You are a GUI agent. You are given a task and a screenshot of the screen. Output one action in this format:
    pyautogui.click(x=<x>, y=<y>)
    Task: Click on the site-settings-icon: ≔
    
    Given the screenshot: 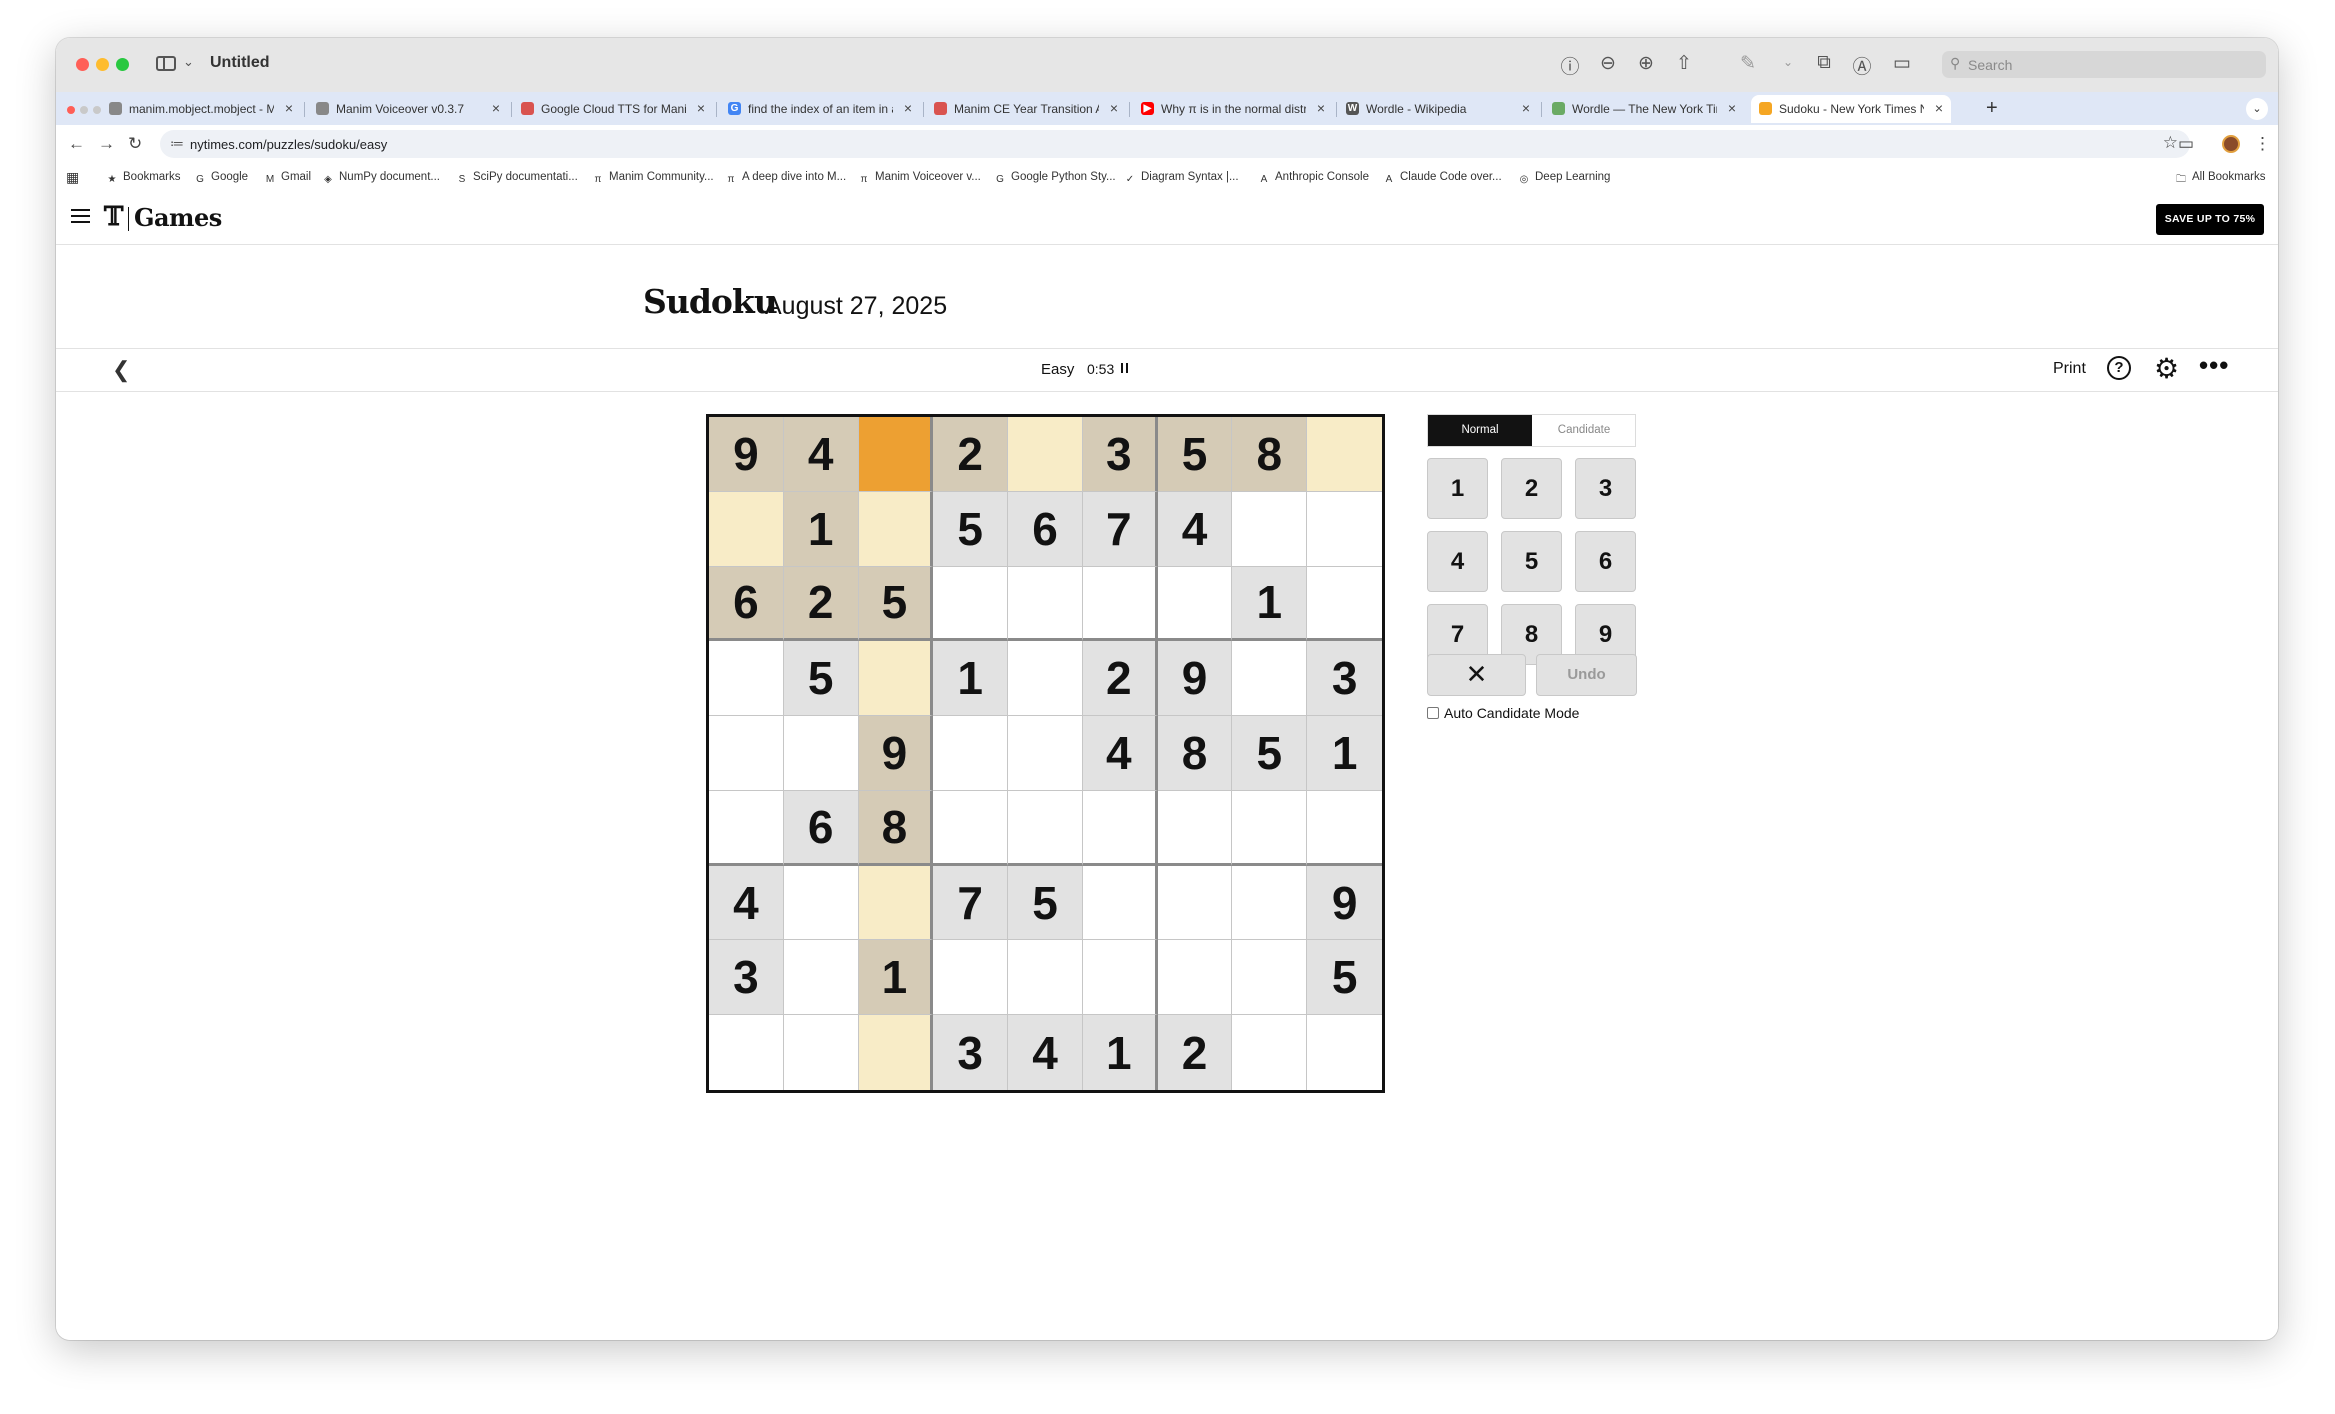 What is the action you would take?
    pyautogui.click(x=177, y=143)
    